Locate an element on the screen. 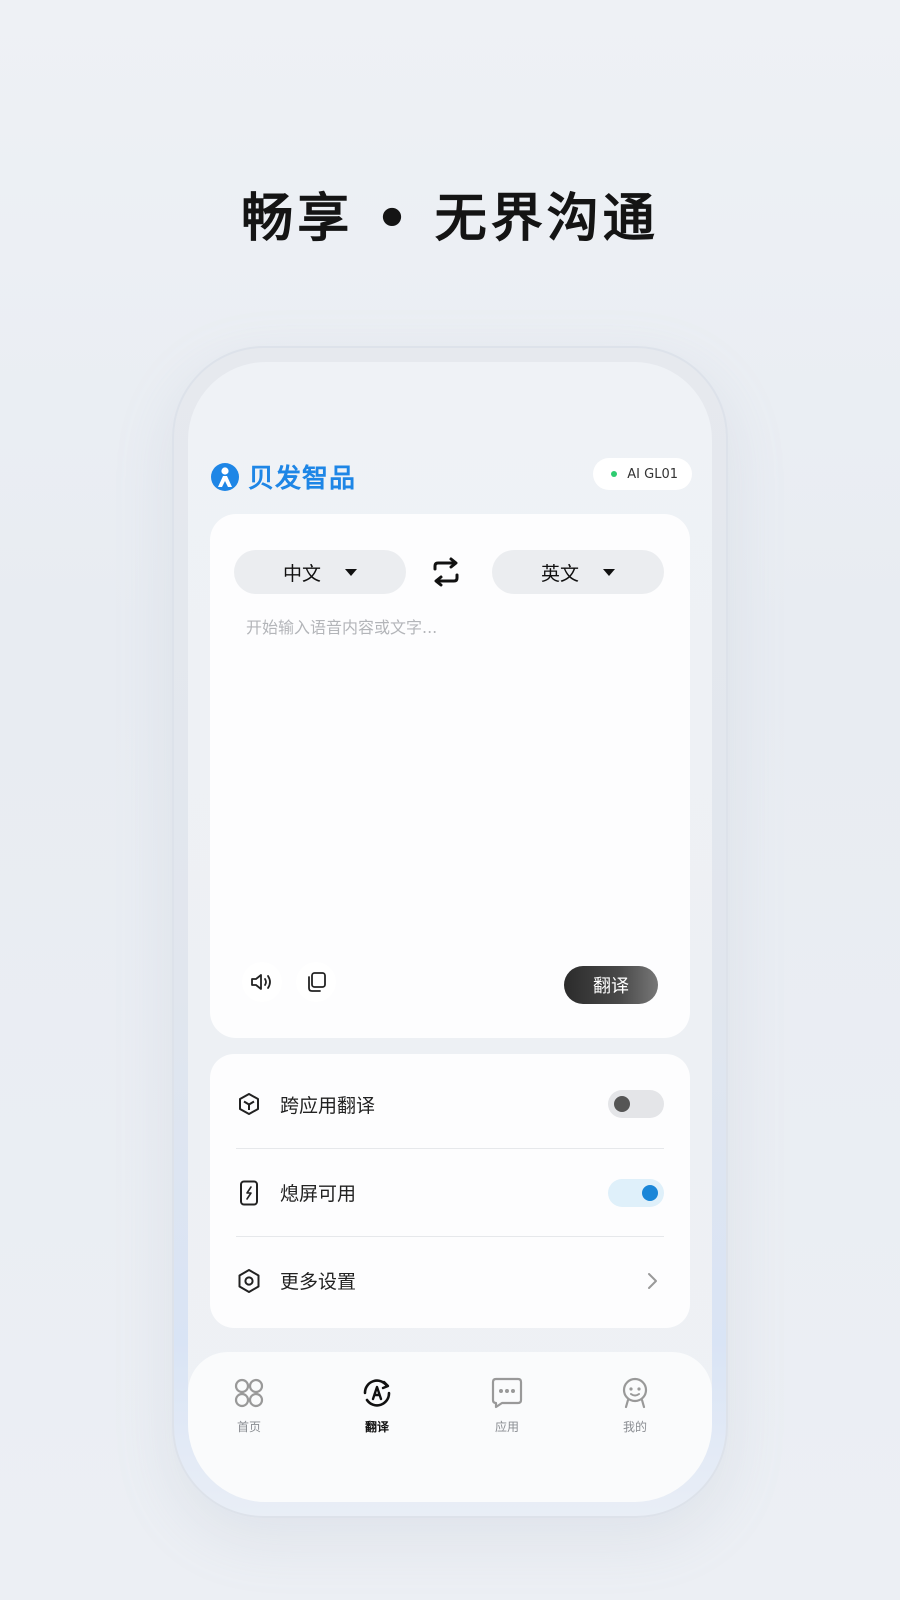 The width and height of the screenshot is (900, 1600). translate-button: 翻译 is located at coordinates (611, 985).